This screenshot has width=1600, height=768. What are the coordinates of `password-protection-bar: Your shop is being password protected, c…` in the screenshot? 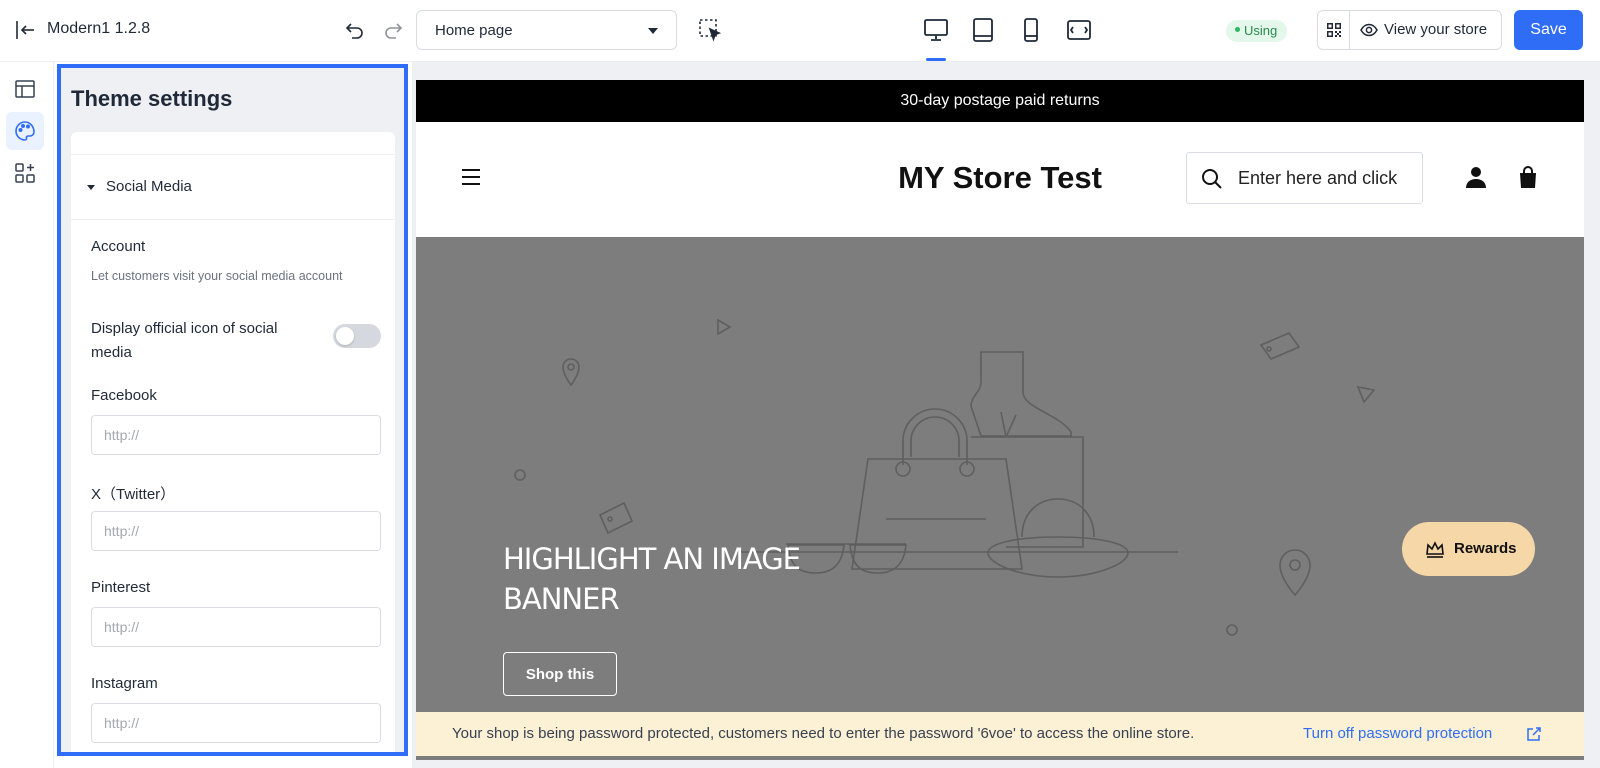 It's located at (1000, 734).